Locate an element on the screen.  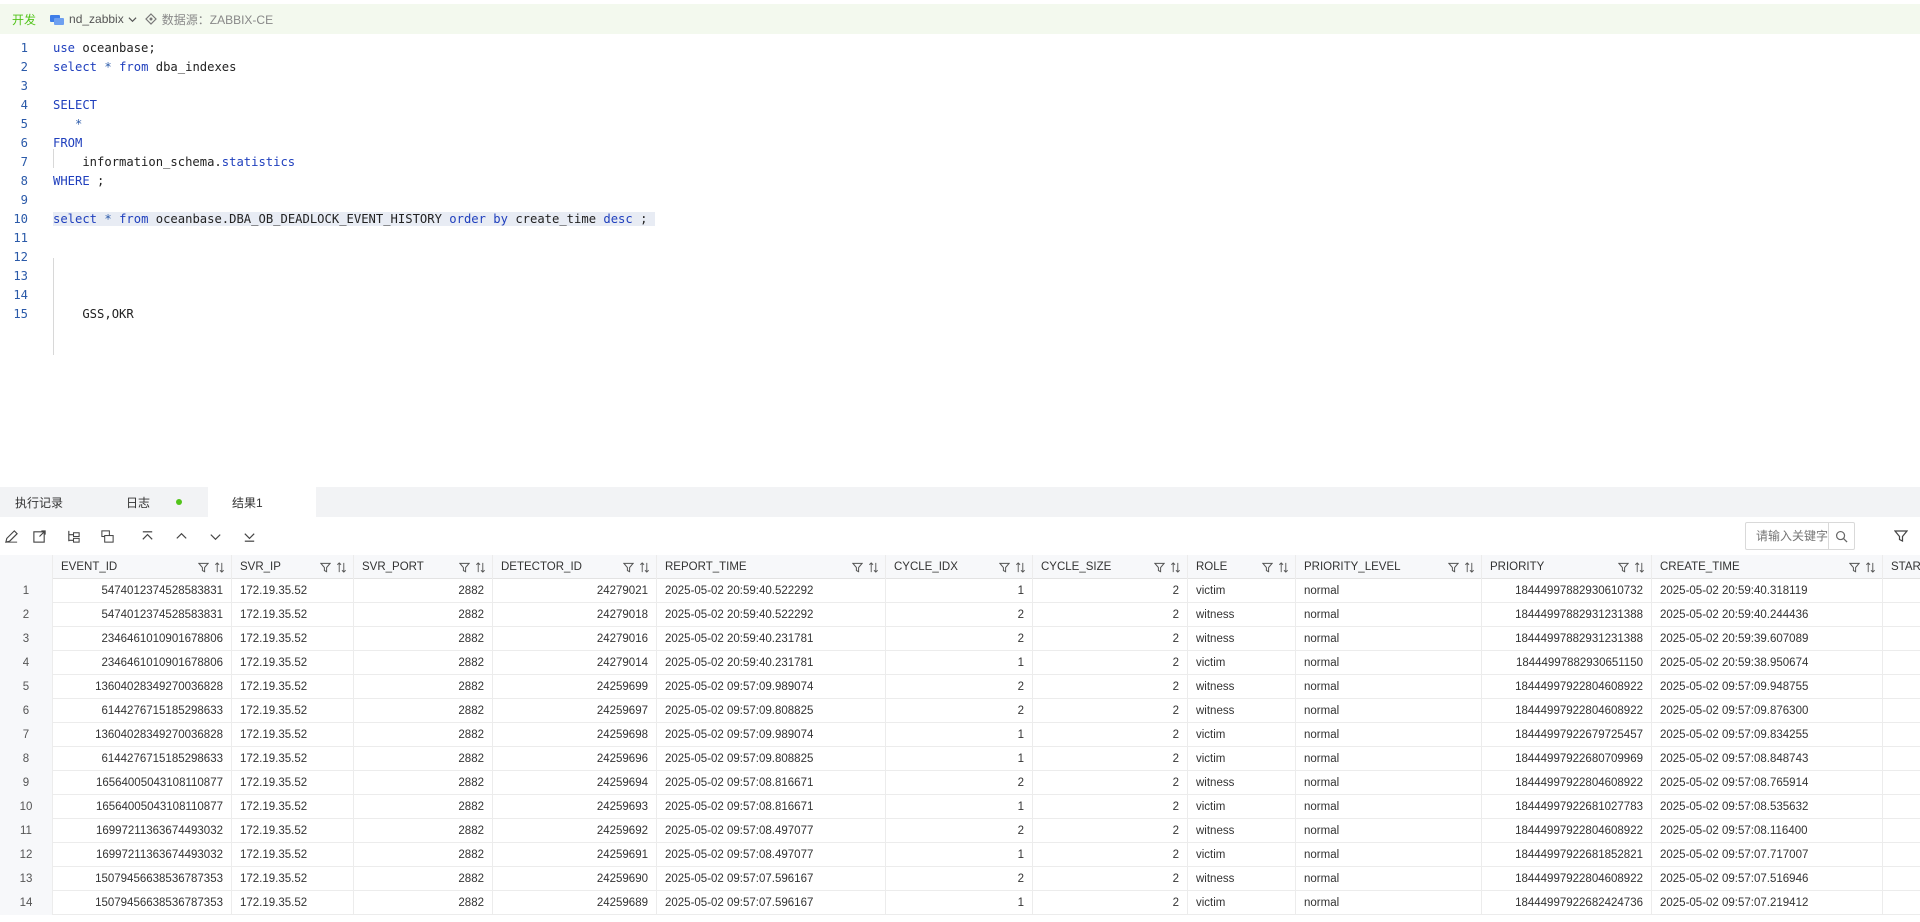
table-cell: 6144276715185298633 is located at coordinates (142, 711).